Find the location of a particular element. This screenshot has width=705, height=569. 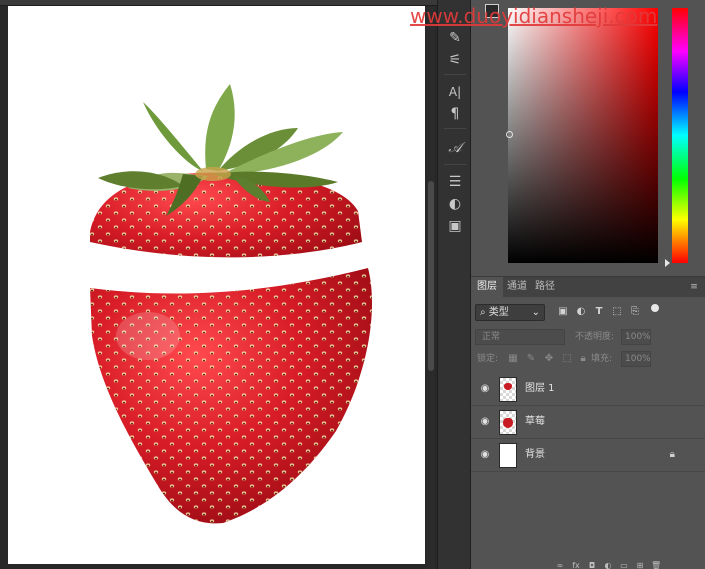

lock-label: 锁定: is located at coordinates (488, 359).